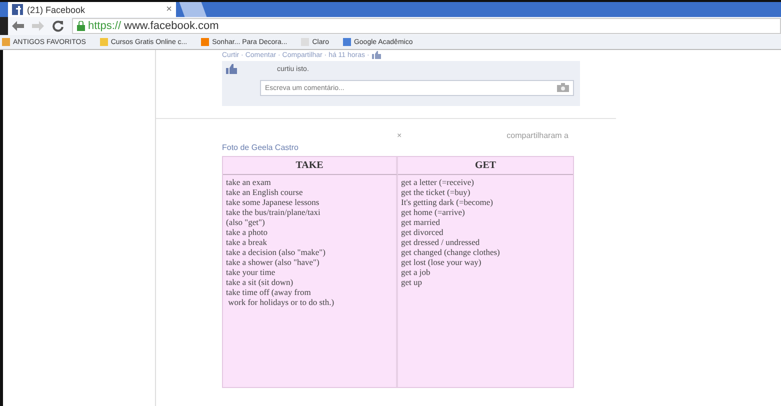  I want to click on forward-icon, so click(38, 26).